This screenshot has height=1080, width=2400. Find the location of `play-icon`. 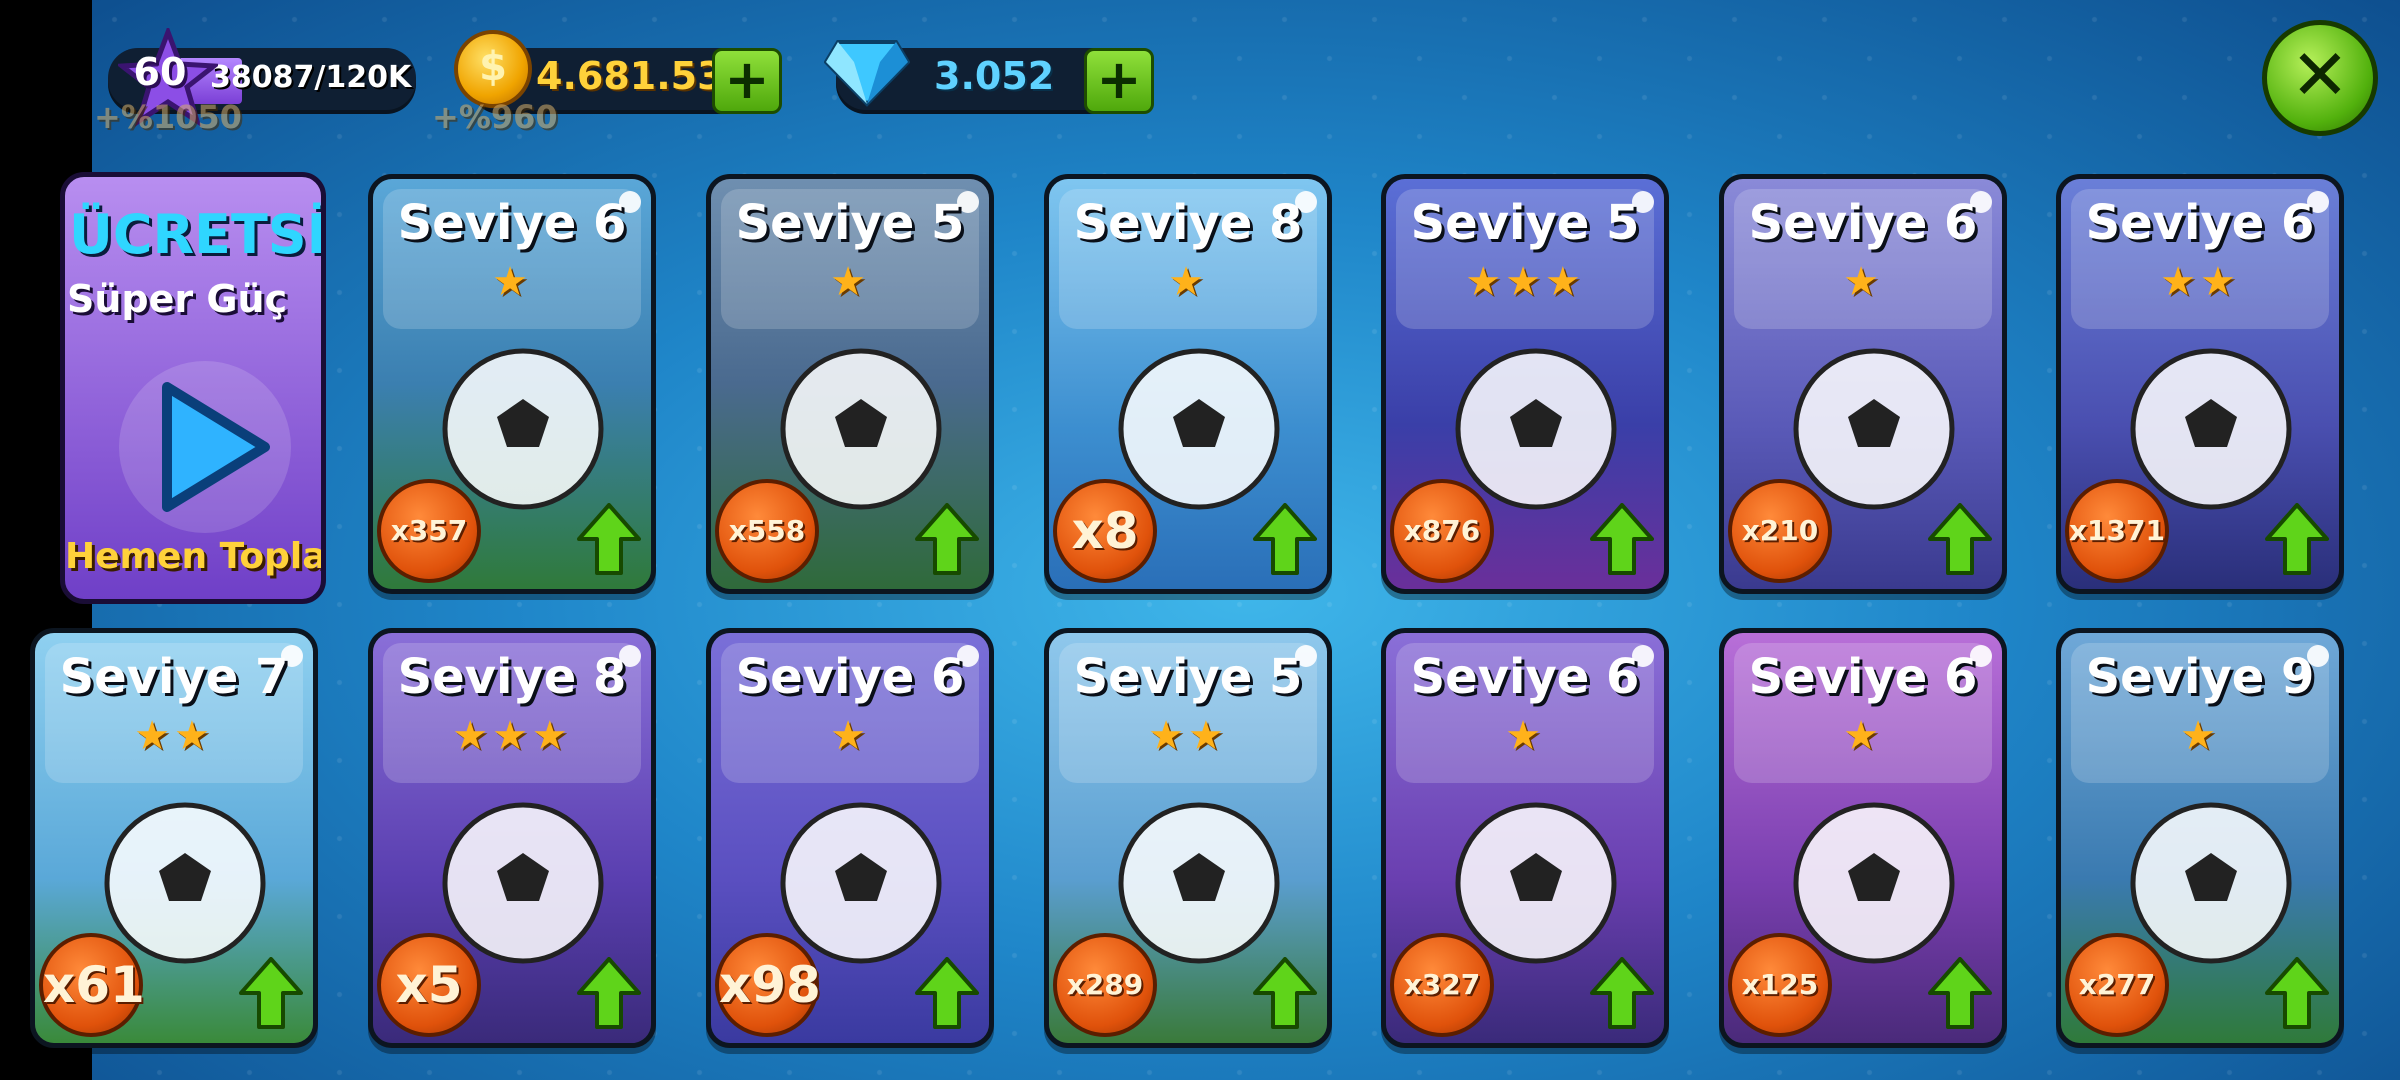

play-icon is located at coordinates (205, 447).